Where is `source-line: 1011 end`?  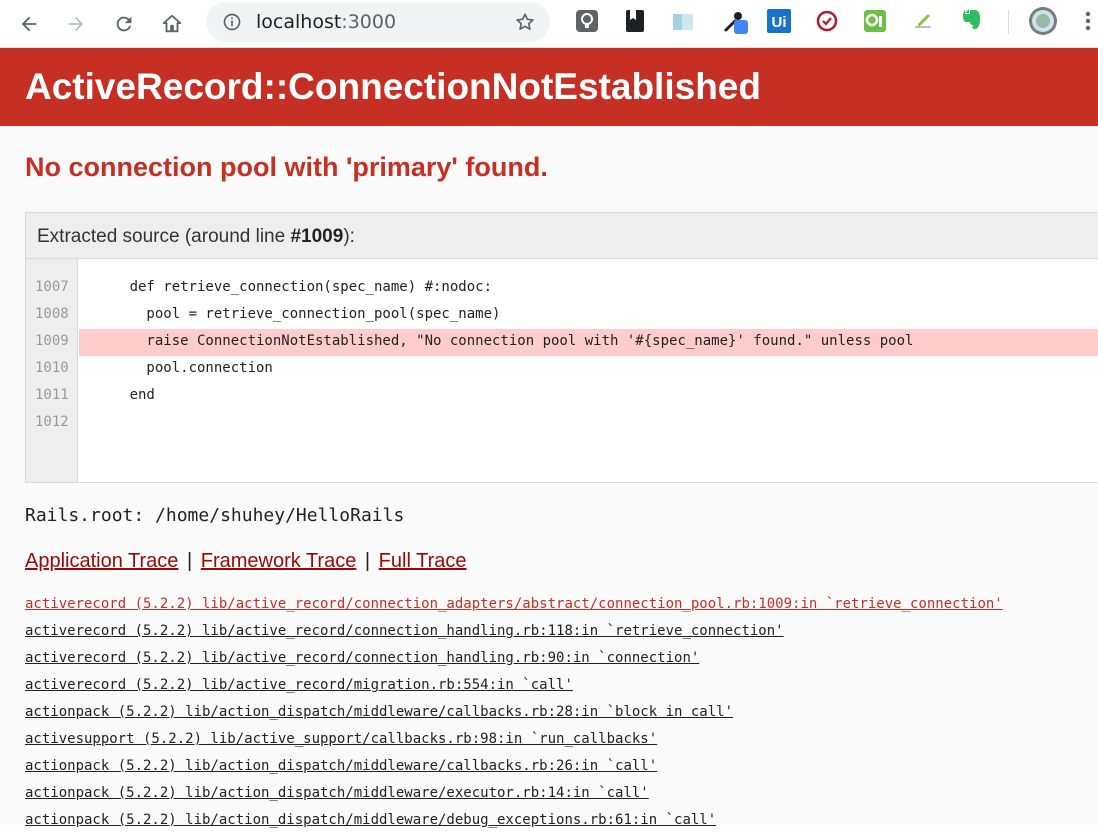
source-line: 1011 end is located at coordinates (562, 396).